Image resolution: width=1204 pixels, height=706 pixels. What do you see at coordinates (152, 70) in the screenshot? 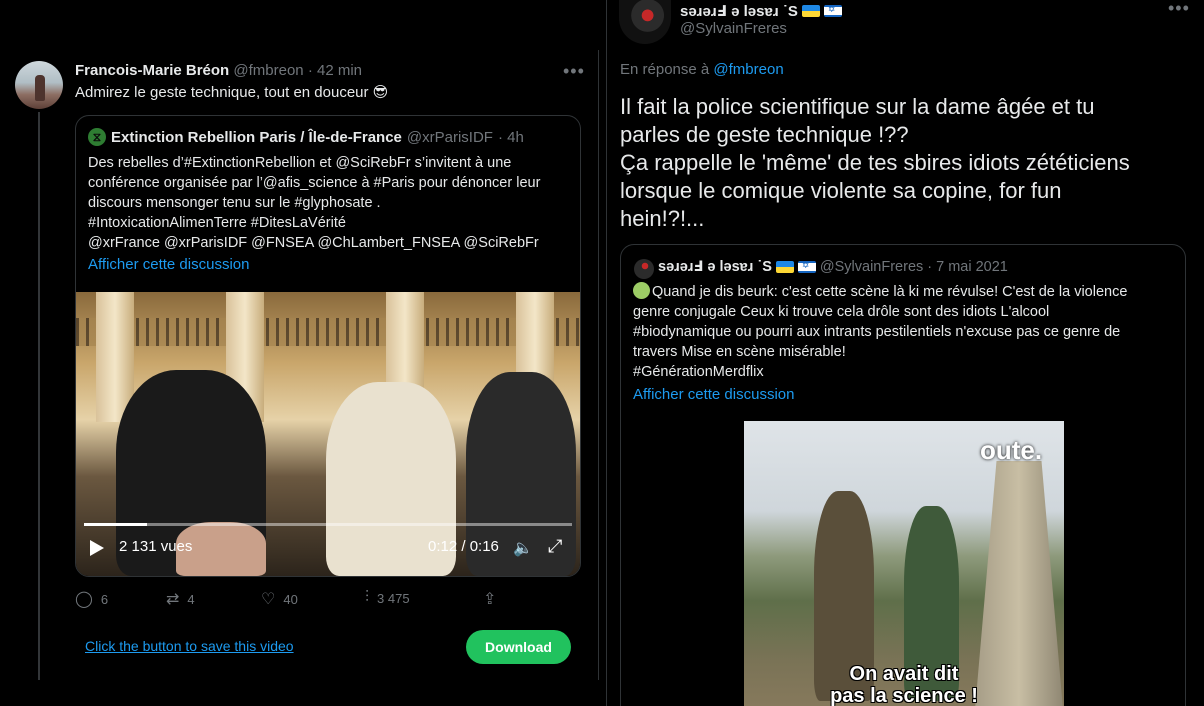
I see `author-name: Francois-Marie Bréon` at bounding box center [152, 70].